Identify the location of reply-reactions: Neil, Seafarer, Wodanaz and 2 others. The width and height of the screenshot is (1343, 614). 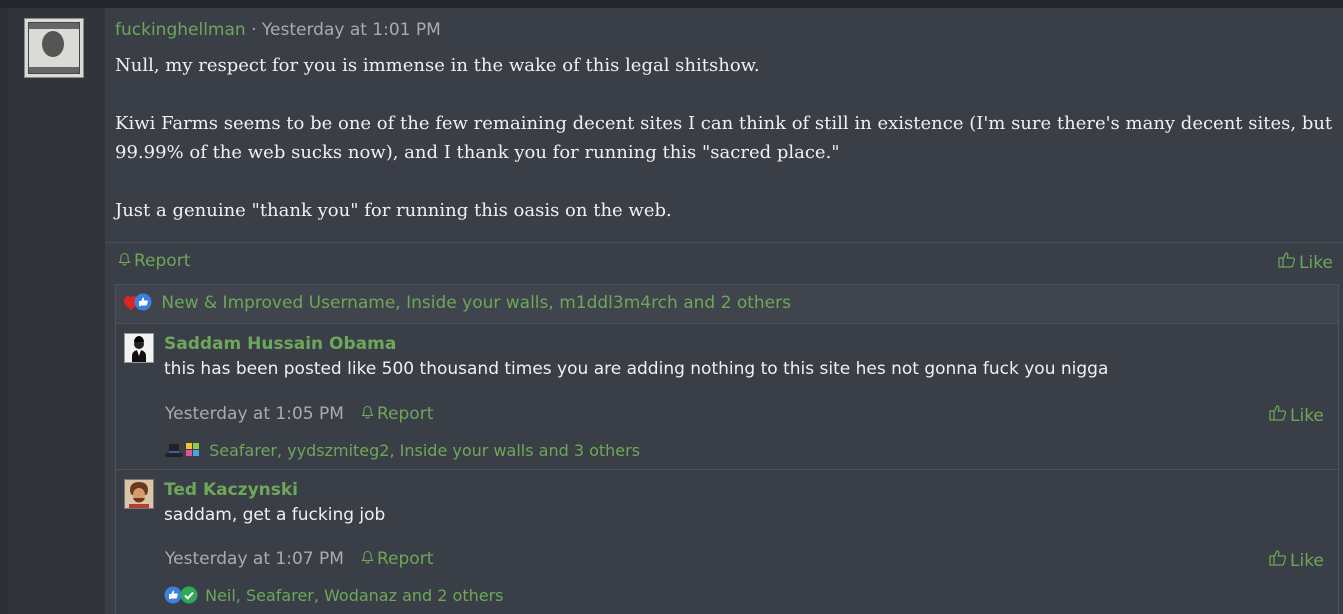
(334, 597).